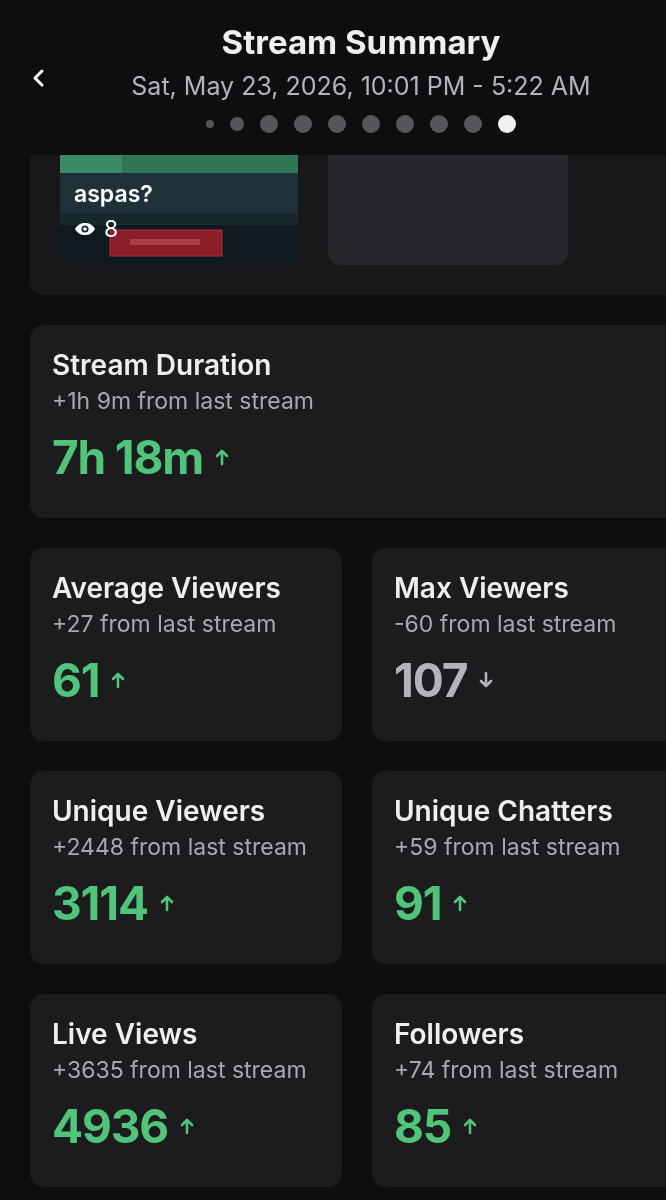 Image resolution: width=666 pixels, height=1200 pixels. I want to click on stat-value: 91, so click(418, 903).